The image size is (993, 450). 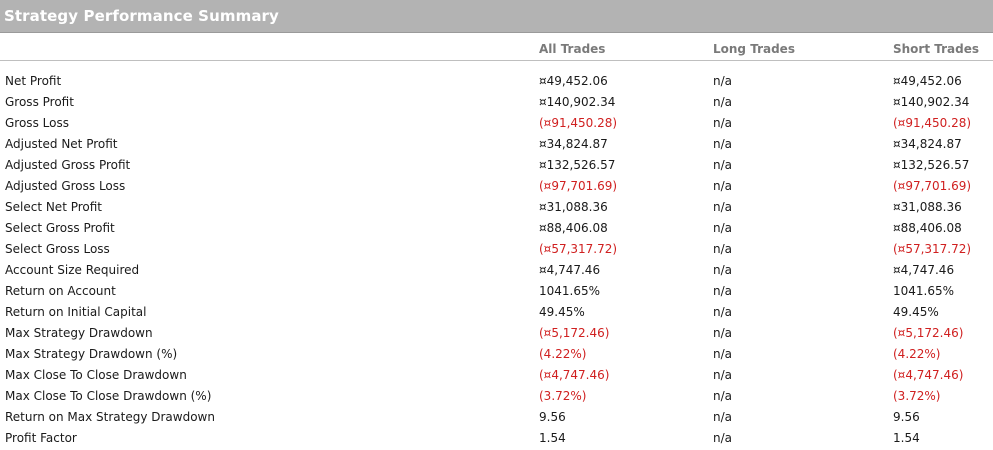 What do you see at coordinates (496, 290) in the screenshot?
I see `table-row: Return on Account 1041.65% n/a 1041.65%` at bounding box center [496, 290].